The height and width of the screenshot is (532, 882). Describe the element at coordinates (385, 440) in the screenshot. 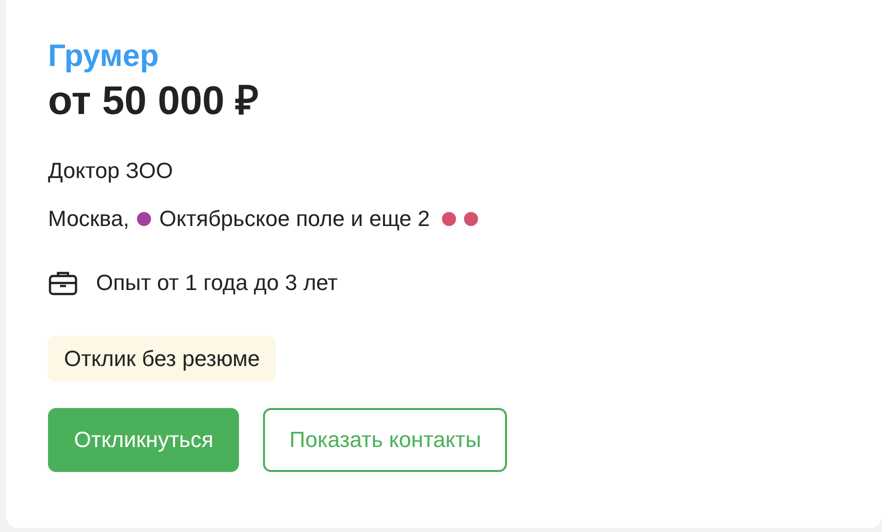

I see `show-contacts-button: Показать контакты` at that location.